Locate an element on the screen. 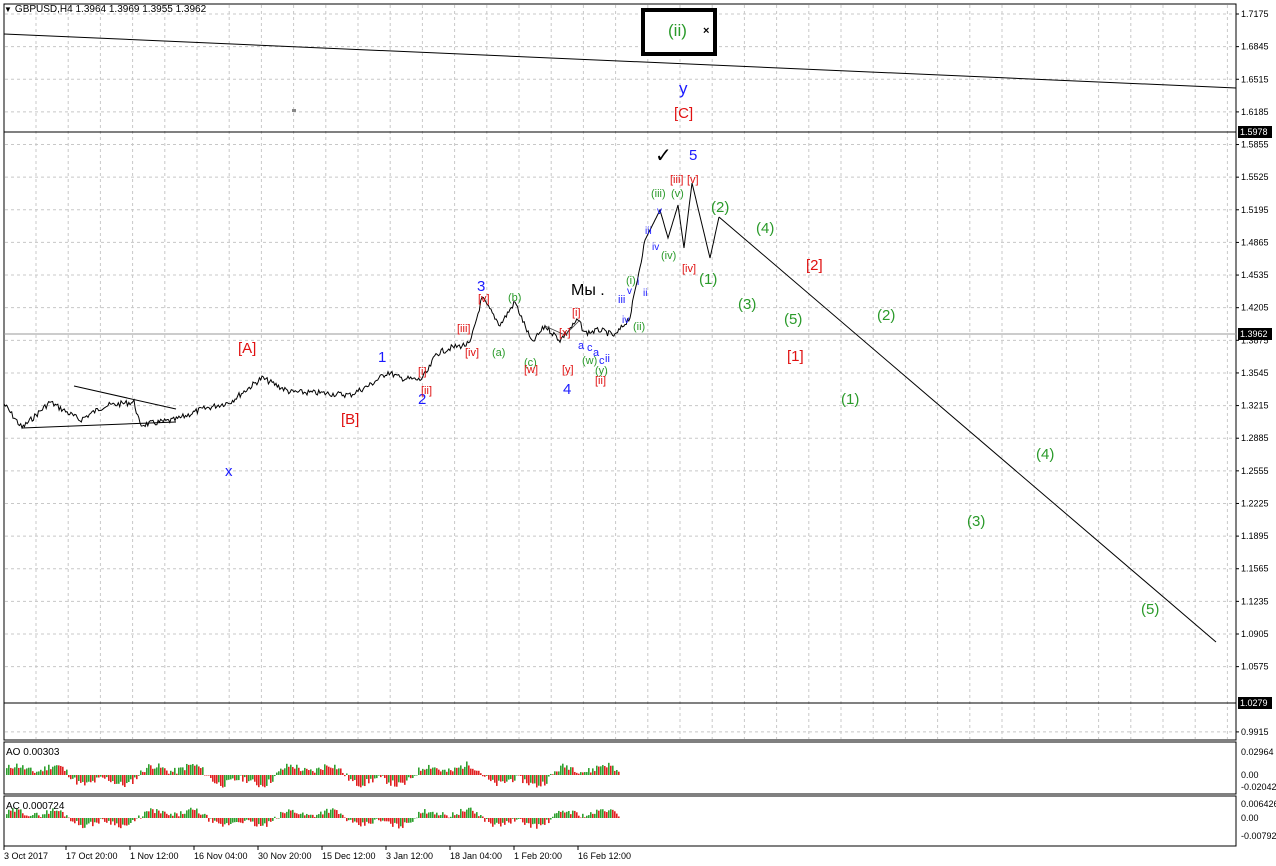 Image resolution: width=1276 pixels, height=866 pixels. price-axis-label: 0.9915 is located at coordinates (1255, 732).